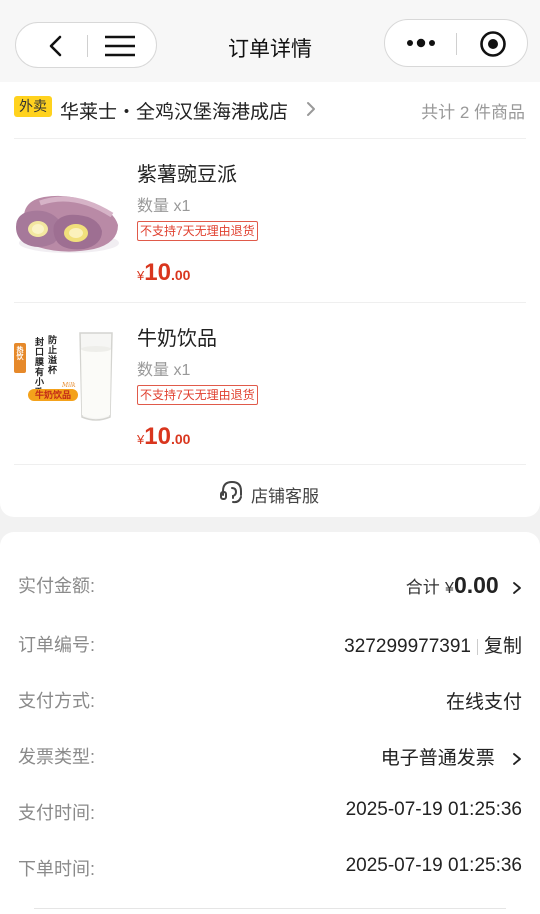 Image resolution: width=540 pixels, height=914 pixels. I want to click on shop-header: 外卖 华莱士・全鸡汉堡海港成店 共计 2 件商品, so click(270, 110).